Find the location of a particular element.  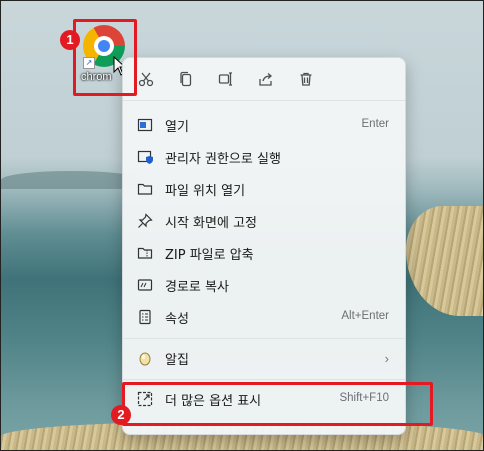

distant-hill is located at coordinates (71, 180).